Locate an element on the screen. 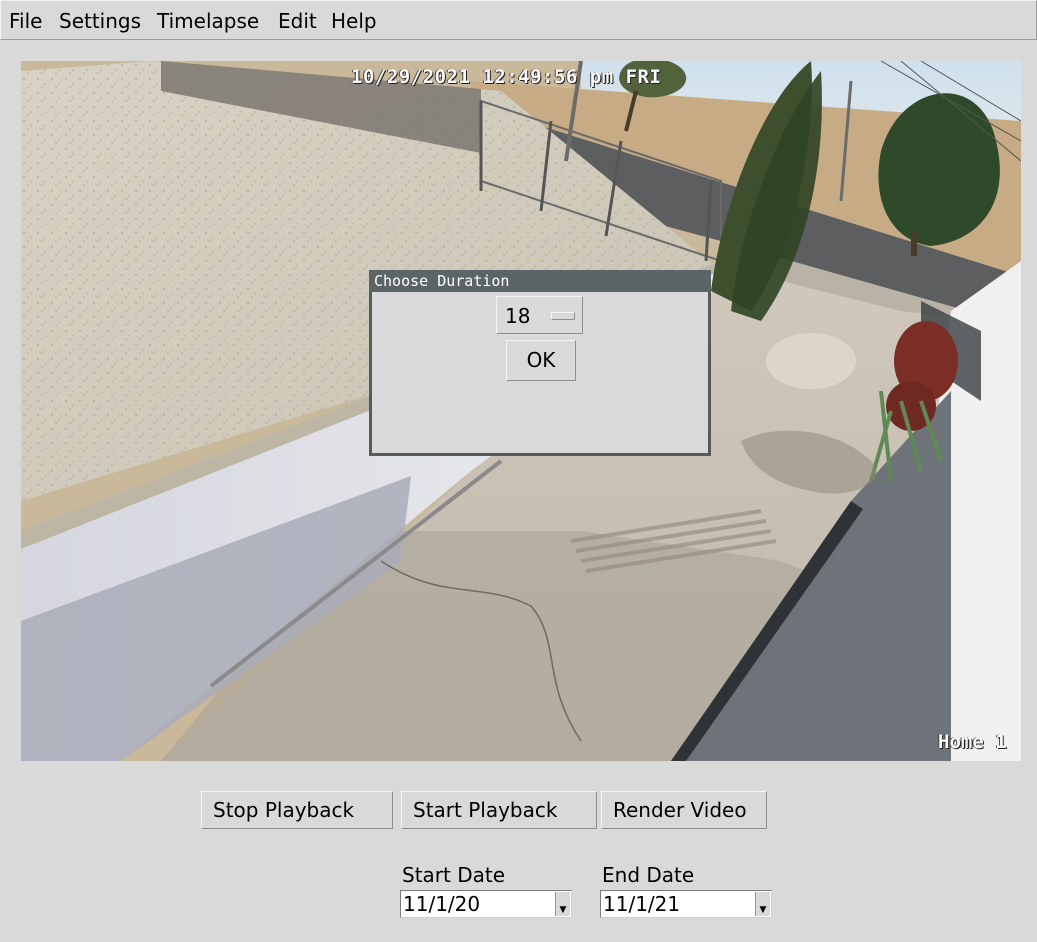 Image resolution: width=1037 pixels, height=942 pixels. menu-settings: Settings is located at coordinates (100, 21).